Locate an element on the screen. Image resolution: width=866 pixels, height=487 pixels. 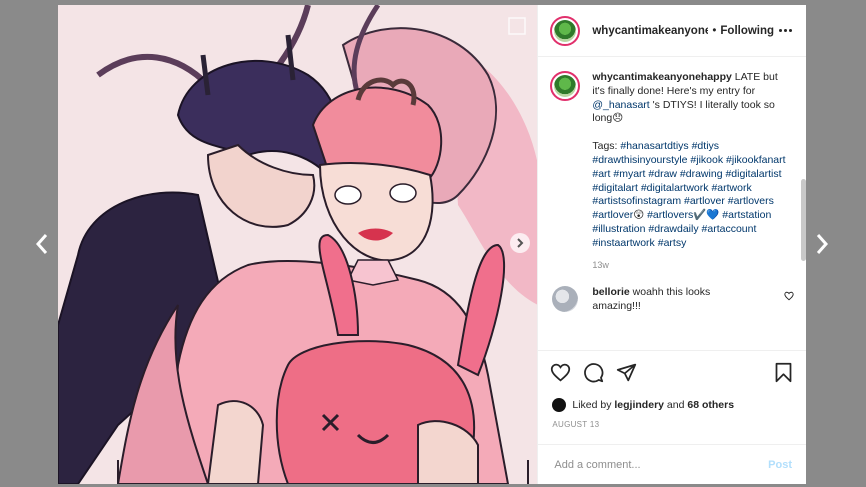
hashtag: #artsy is located at coordinates (672, 243).